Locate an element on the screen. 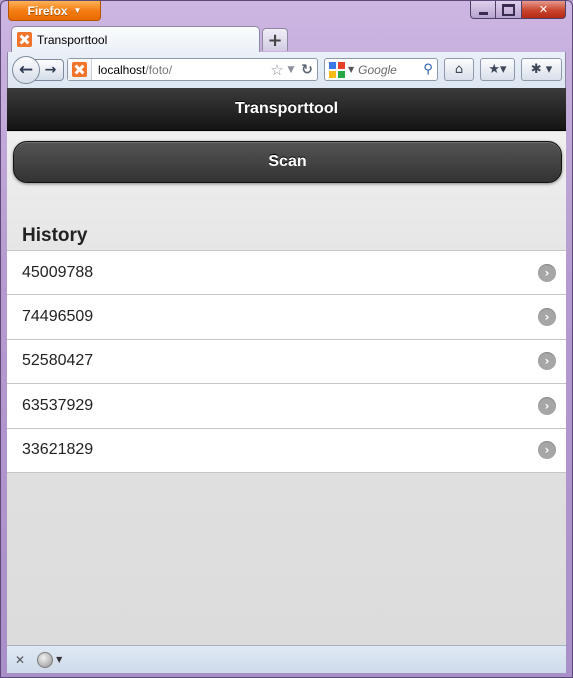  scan-button-label: Scan is located at coordinates (287, 161).